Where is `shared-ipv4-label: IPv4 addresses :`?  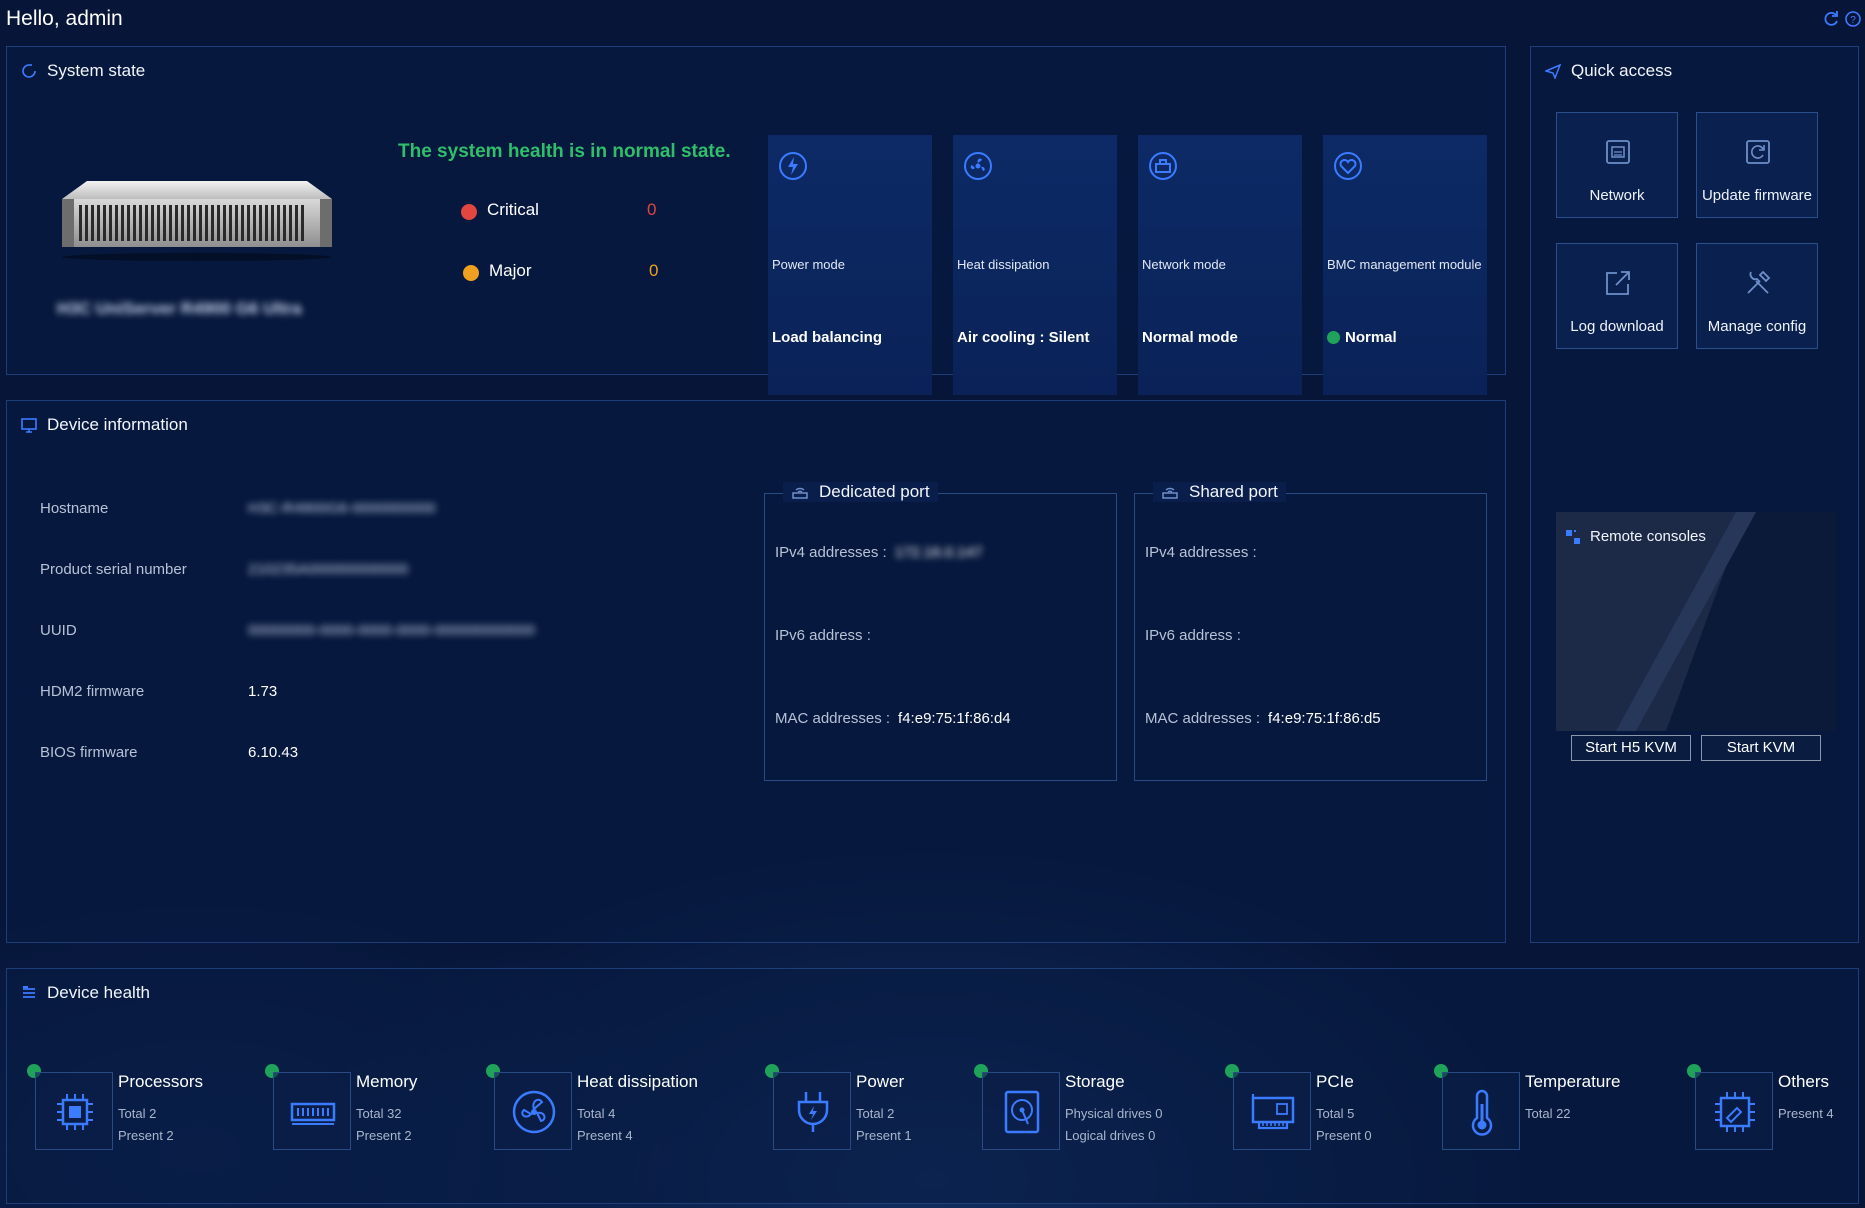
shared-ipv4-label: IPv4 addresses : is located at coordinates (1201, 552).